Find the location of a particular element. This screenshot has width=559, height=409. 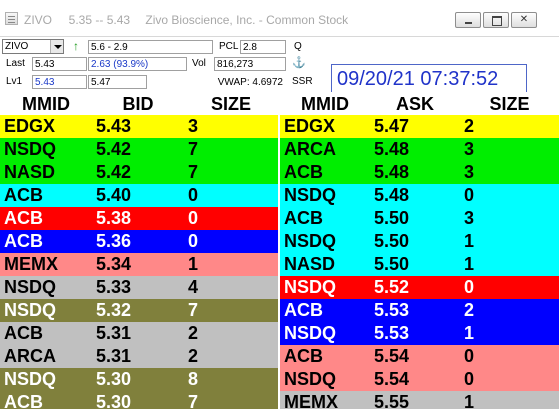

ask-row: ACB 5.50 3 is located at coordinates (419, 218).